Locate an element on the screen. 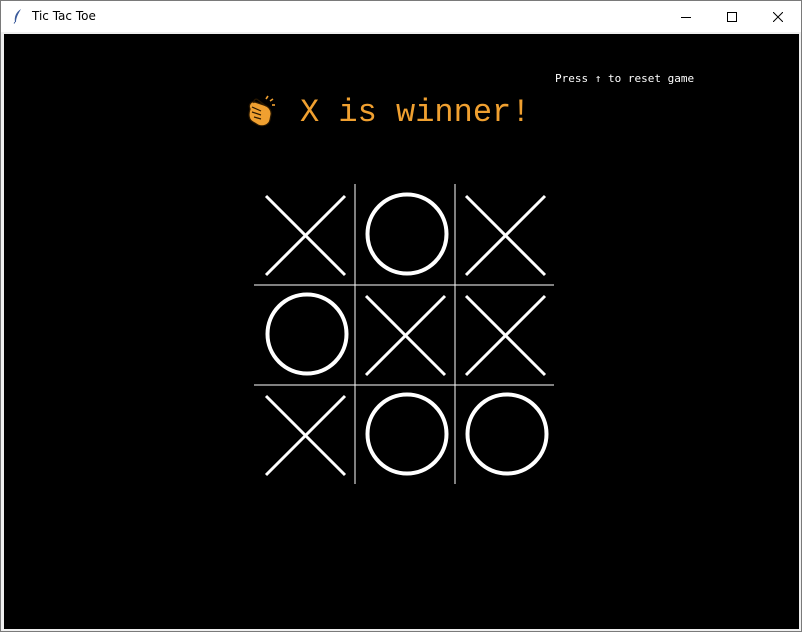  maximize-button is located at coordinates (732, 16).